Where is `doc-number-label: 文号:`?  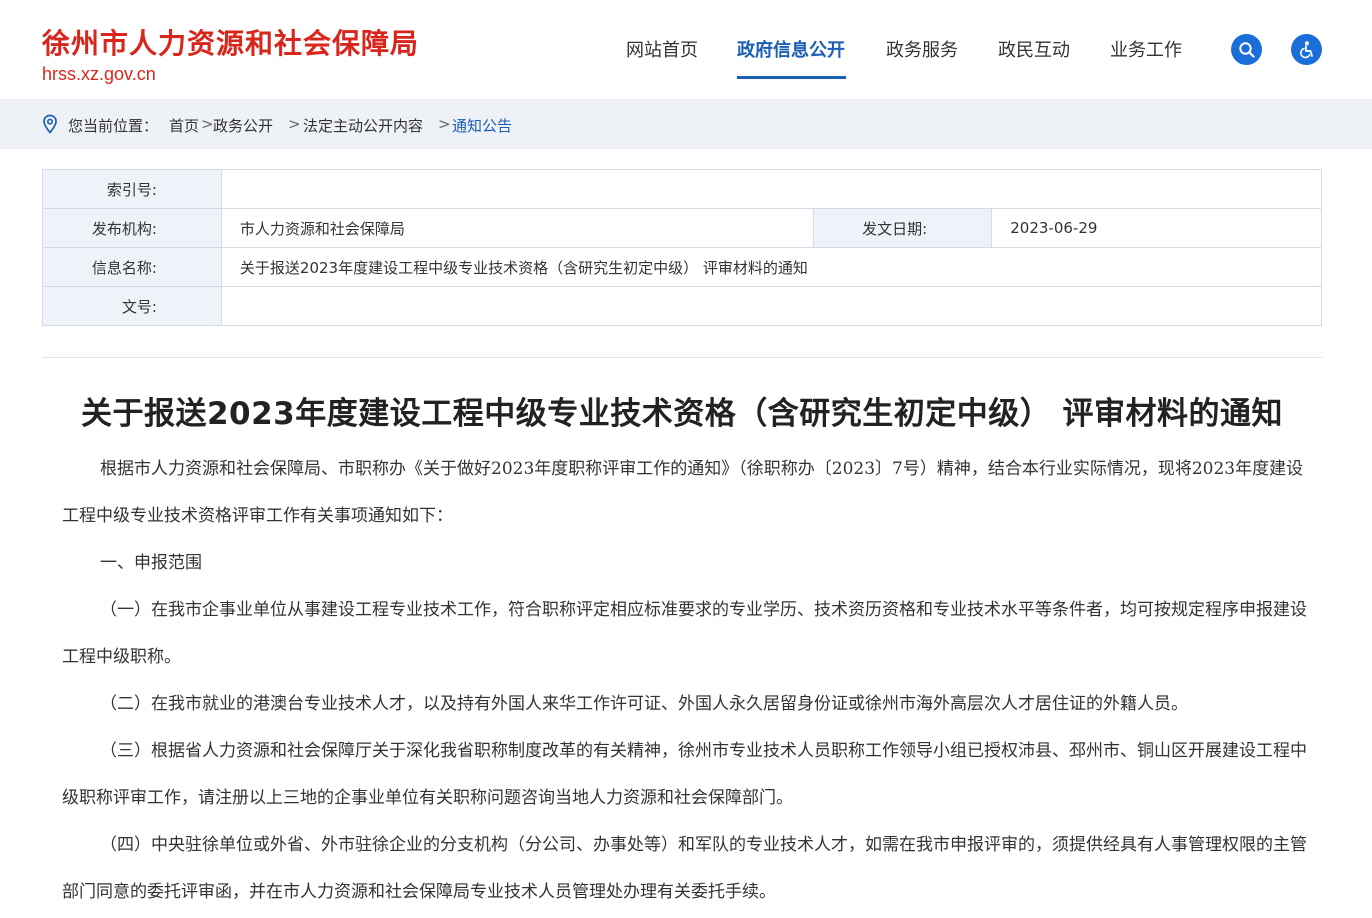 doc-number-label: 文号: is located at coordinates (132, 306).